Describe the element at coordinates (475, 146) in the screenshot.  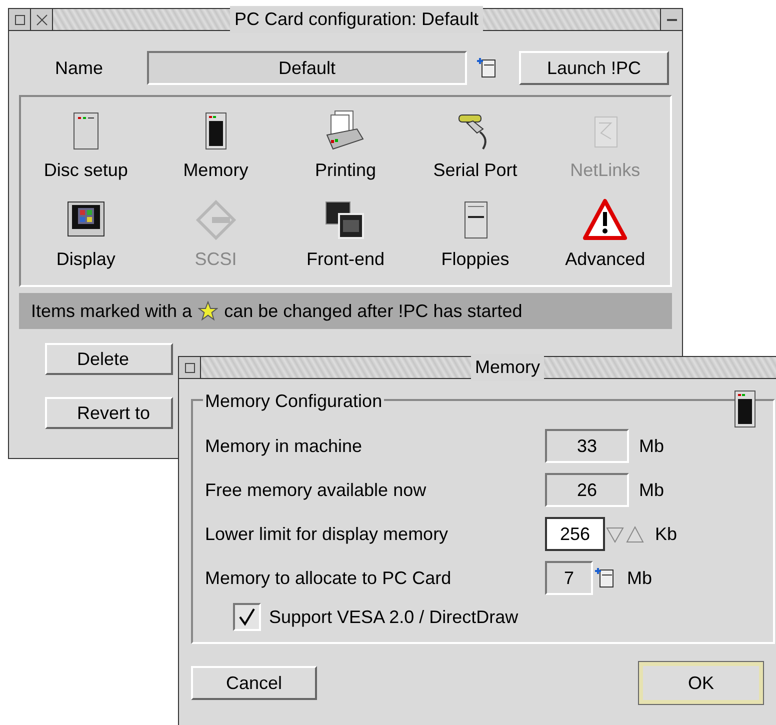
I see `option-item: Serial Port` at that location.